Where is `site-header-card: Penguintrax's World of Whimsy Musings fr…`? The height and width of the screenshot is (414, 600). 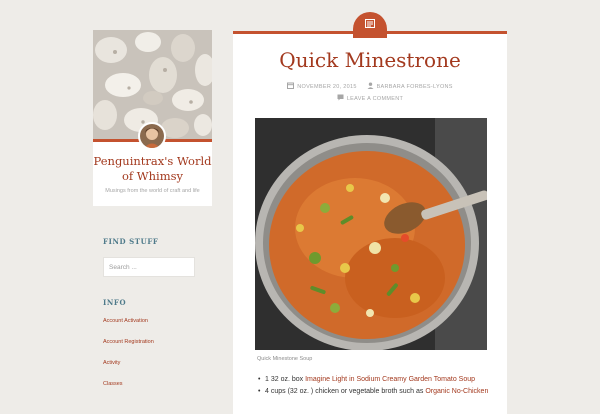 site-header-card: Penguintrax's World of Whimsy Musings fr… is located at coordinates (152, 118).